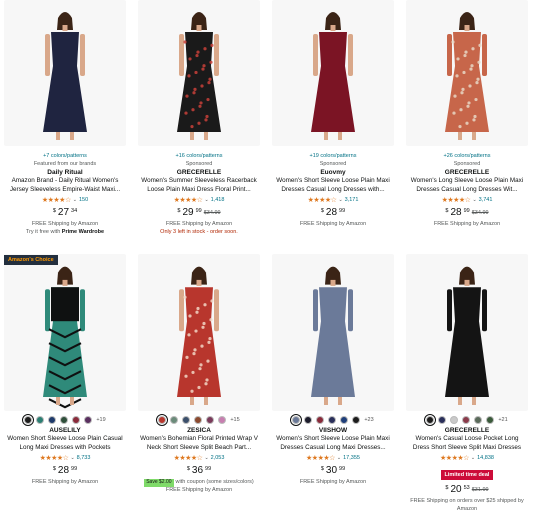  Describe the element at coordinates (218, 200) in the screenshot. I see `review-count-link: 1,418` at that location.